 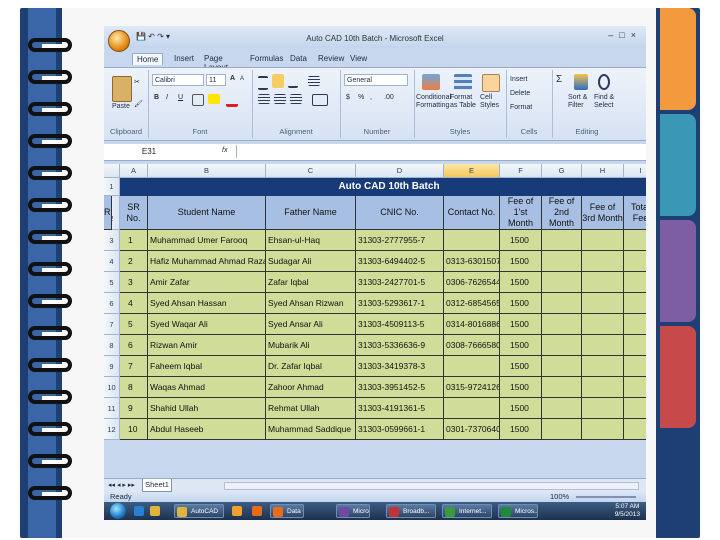 I want to click on row-header: 1, so click(x=112, y=187).